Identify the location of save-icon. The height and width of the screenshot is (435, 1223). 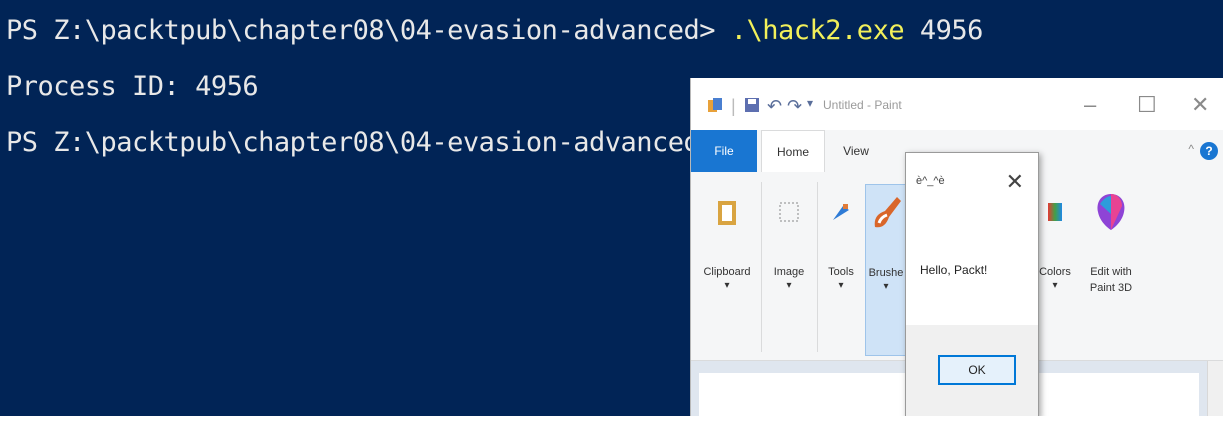
(752, 107).